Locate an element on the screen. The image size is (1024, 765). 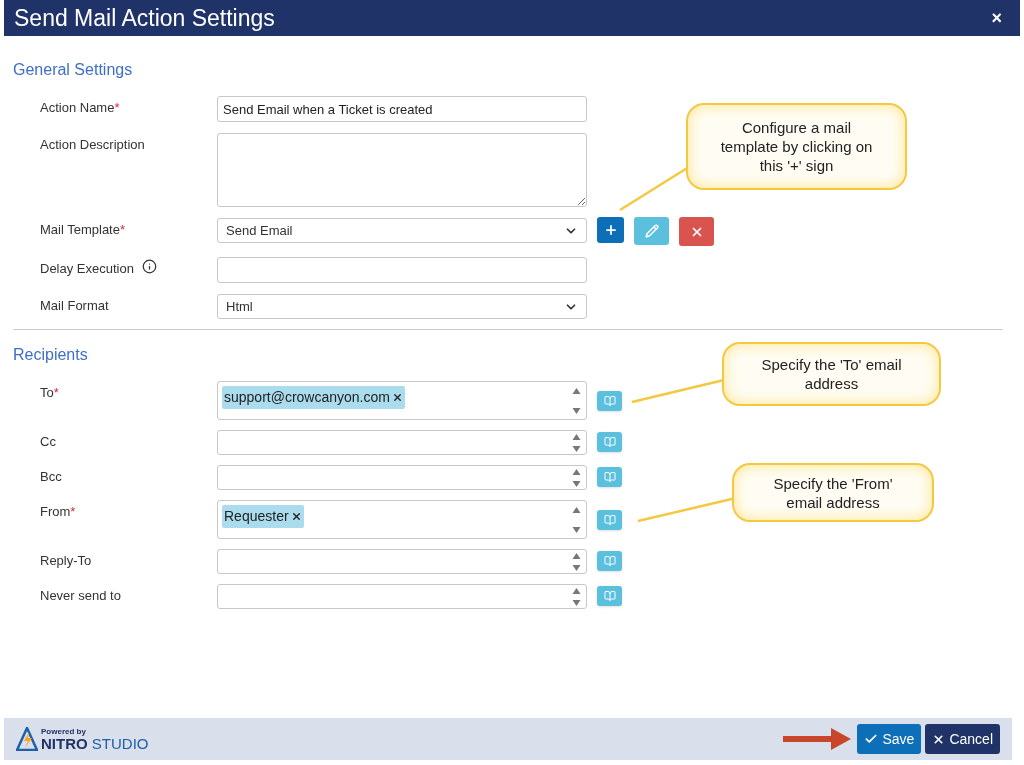
callout: Specify the 'From' email address is located at coordinates (833, 492).